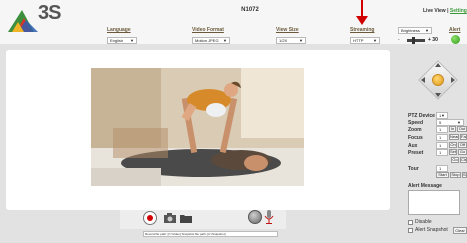  What do you see at coordinates (255, 217) in the screenshot?
I see `speaker-icon` at bounding box center [255, 217].